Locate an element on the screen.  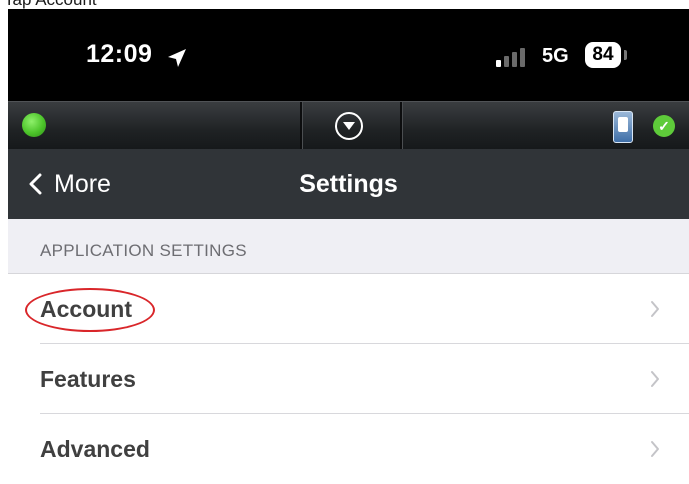
back-button: More is located at coordinates (69, 184).